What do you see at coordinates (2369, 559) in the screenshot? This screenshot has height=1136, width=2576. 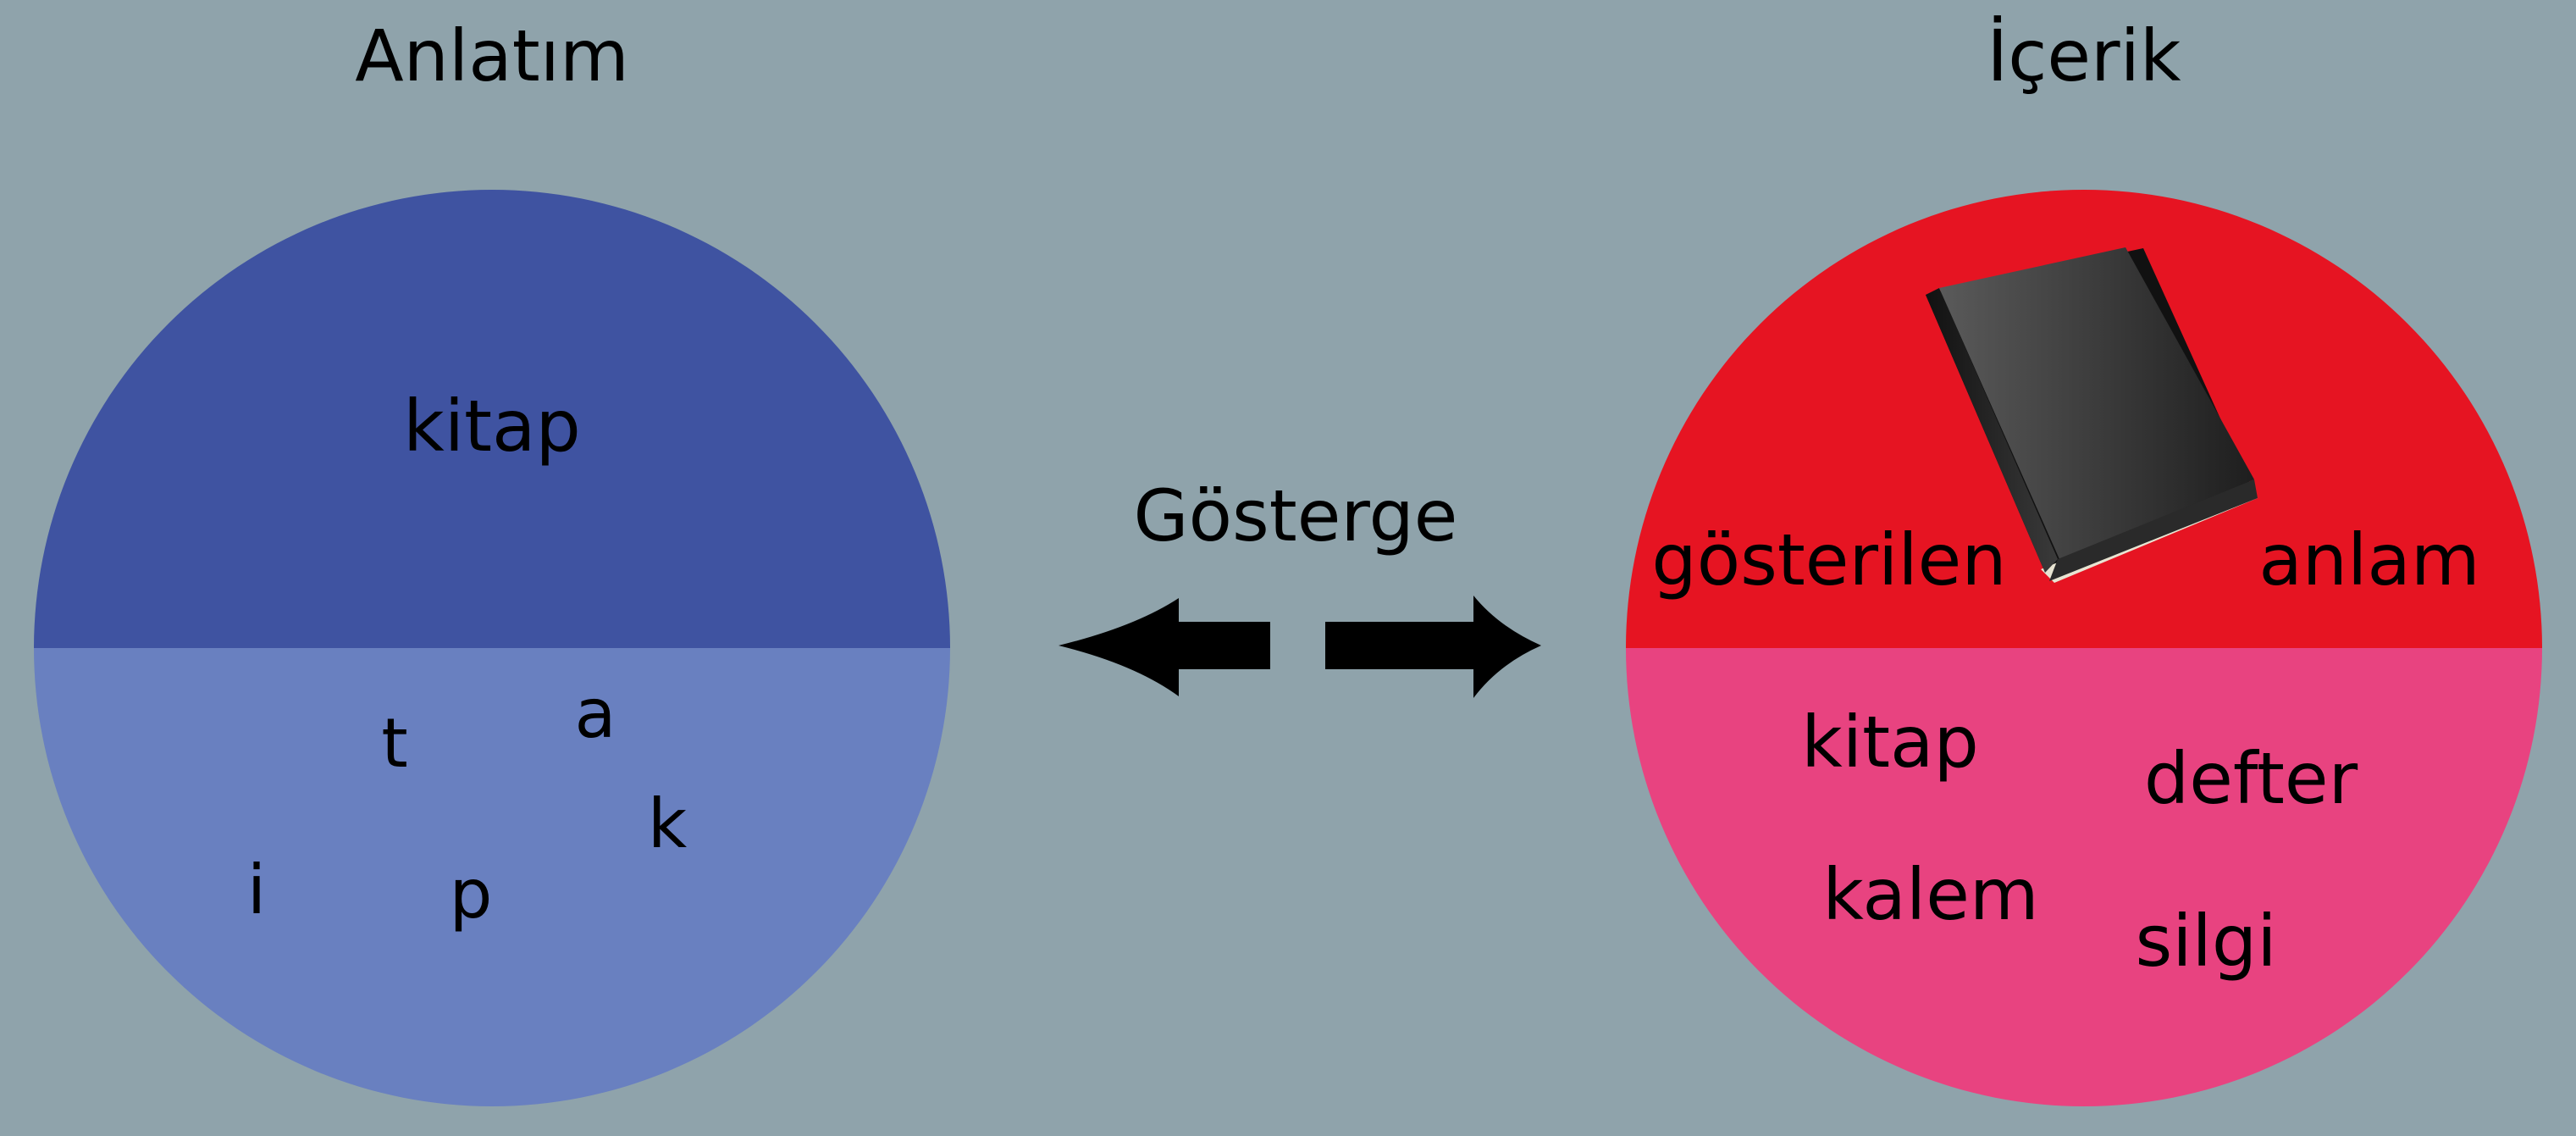 I see `meaning-word: anlam` at bounding box center [2369, 559].